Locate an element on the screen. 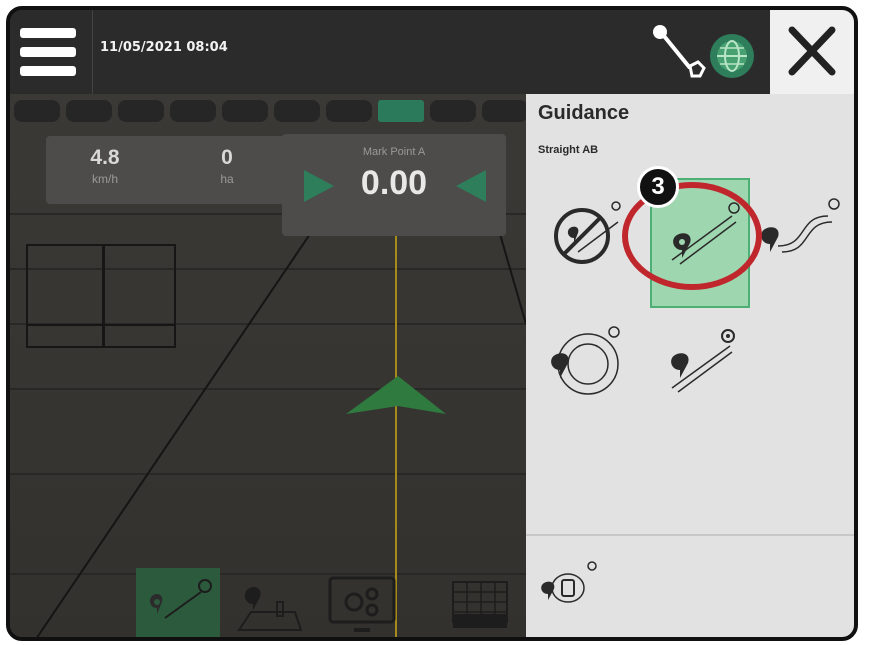  mode-curved-ab is located at coordinates (805, 234).